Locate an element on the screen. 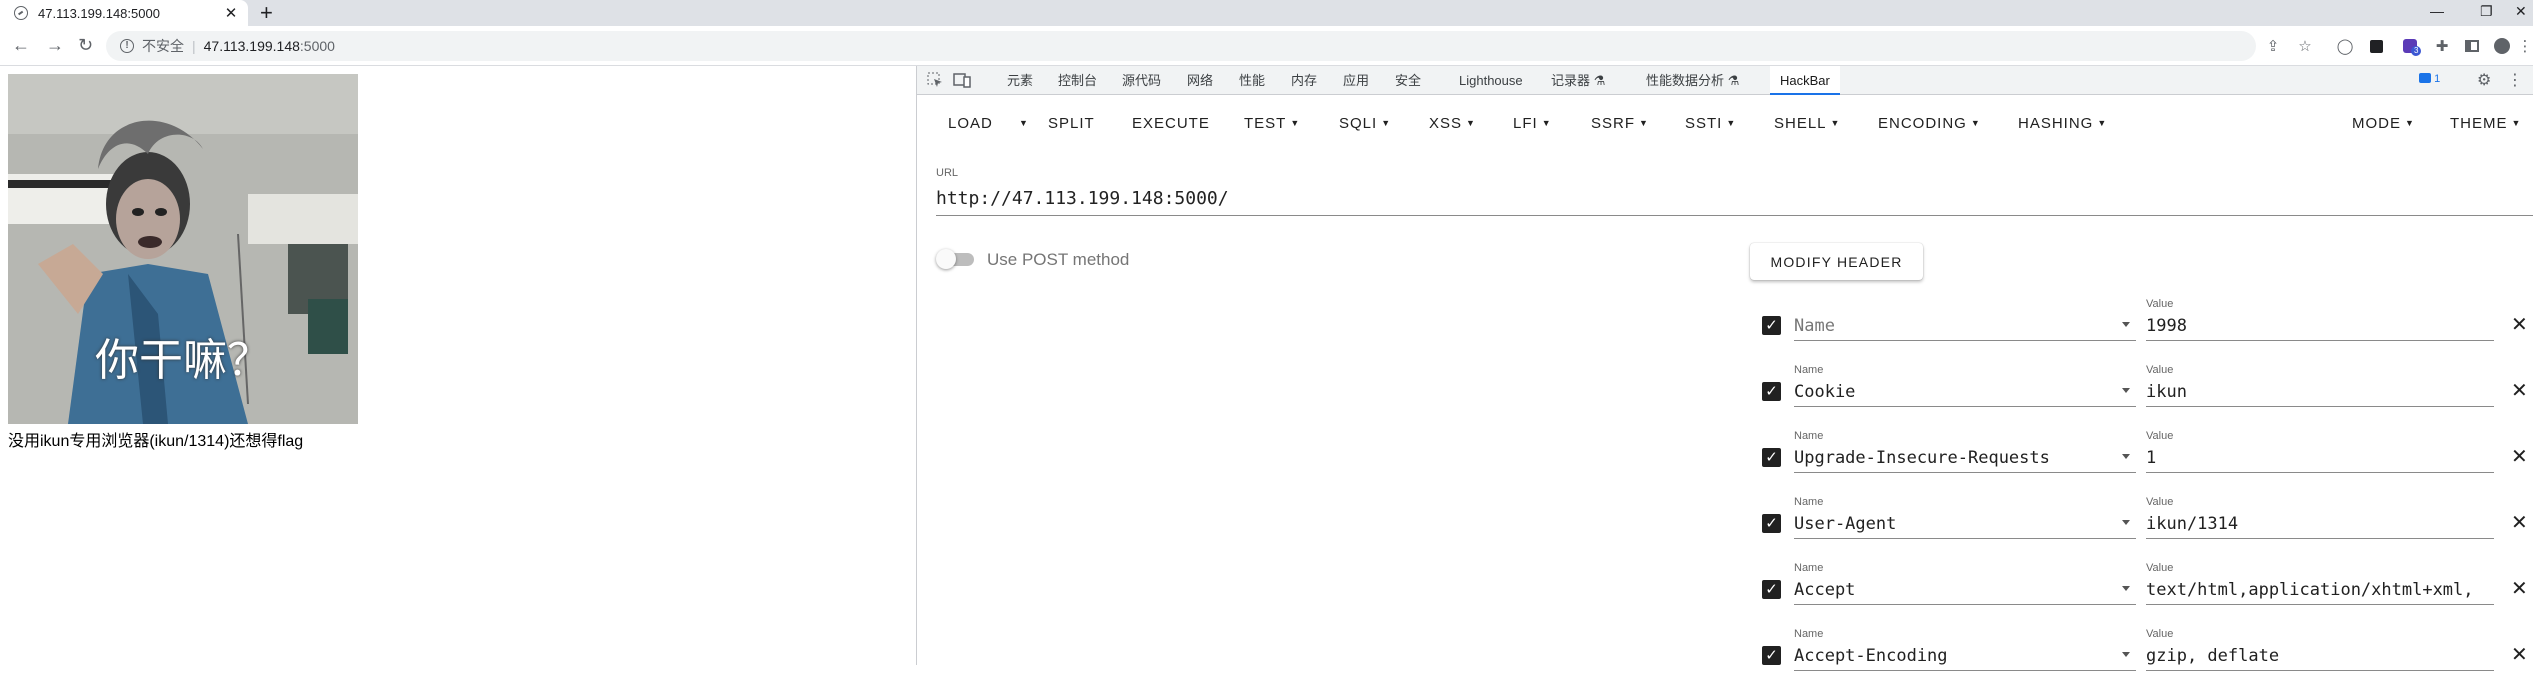 The image size is (2533, 694). address-bar: ! 不安全 | 47.113.199.148:5000 is located at coordinates (1181, 46).